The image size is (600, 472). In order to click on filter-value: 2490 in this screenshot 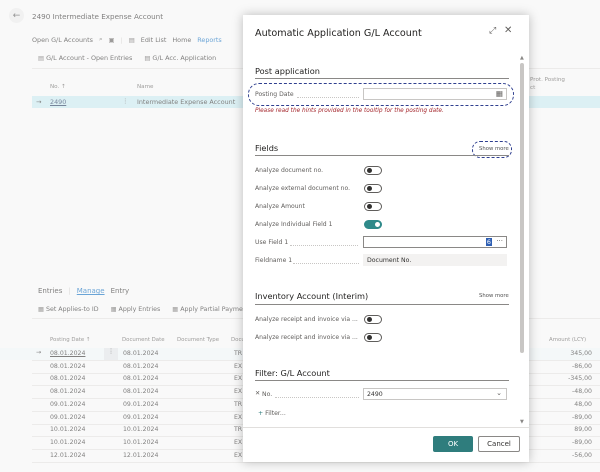, I will do `click(375, 394)`.